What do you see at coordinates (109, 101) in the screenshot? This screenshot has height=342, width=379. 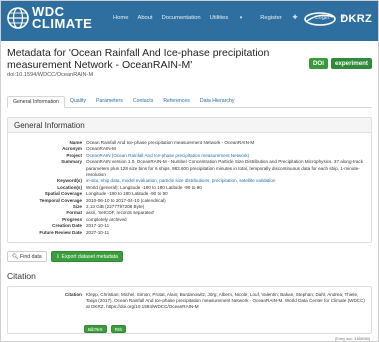 I see `tab-parameters: Parameters` at bounding box center [109, 101].